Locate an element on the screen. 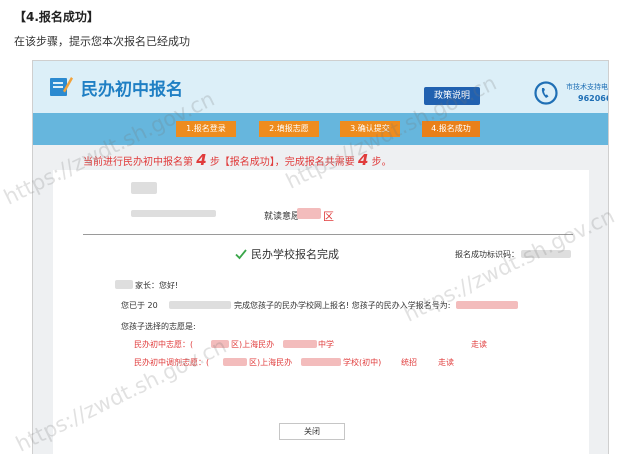 The width and height of the screenshot is (641, 457). redacted-choice2-district is located at coordinates (235, 362).